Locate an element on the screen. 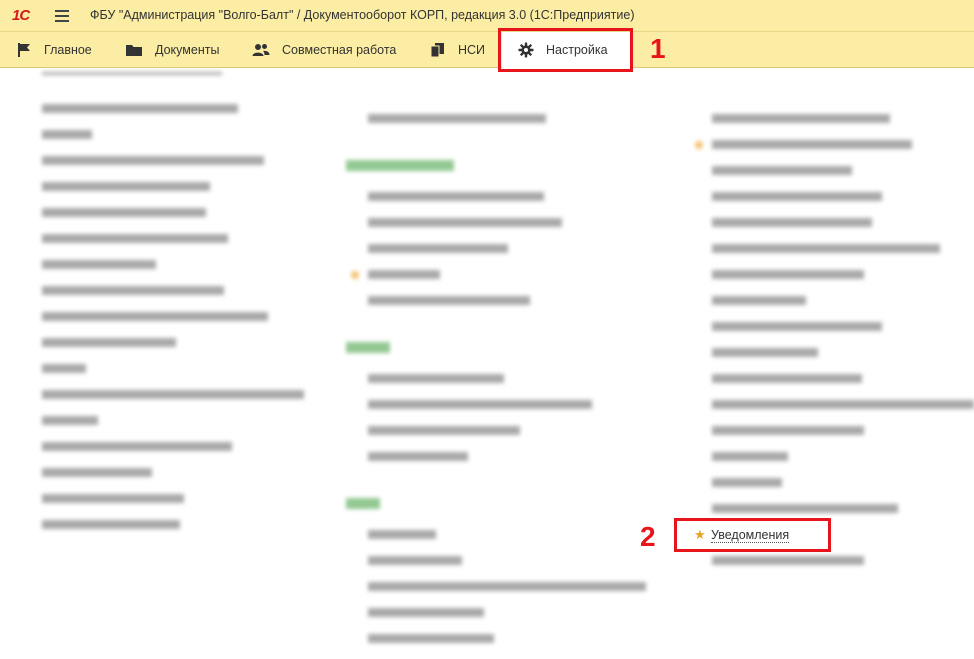 The height and width of the screenshot is (659, 974). section-collaboration: Совместная работа is located at coordinates (324, 49).